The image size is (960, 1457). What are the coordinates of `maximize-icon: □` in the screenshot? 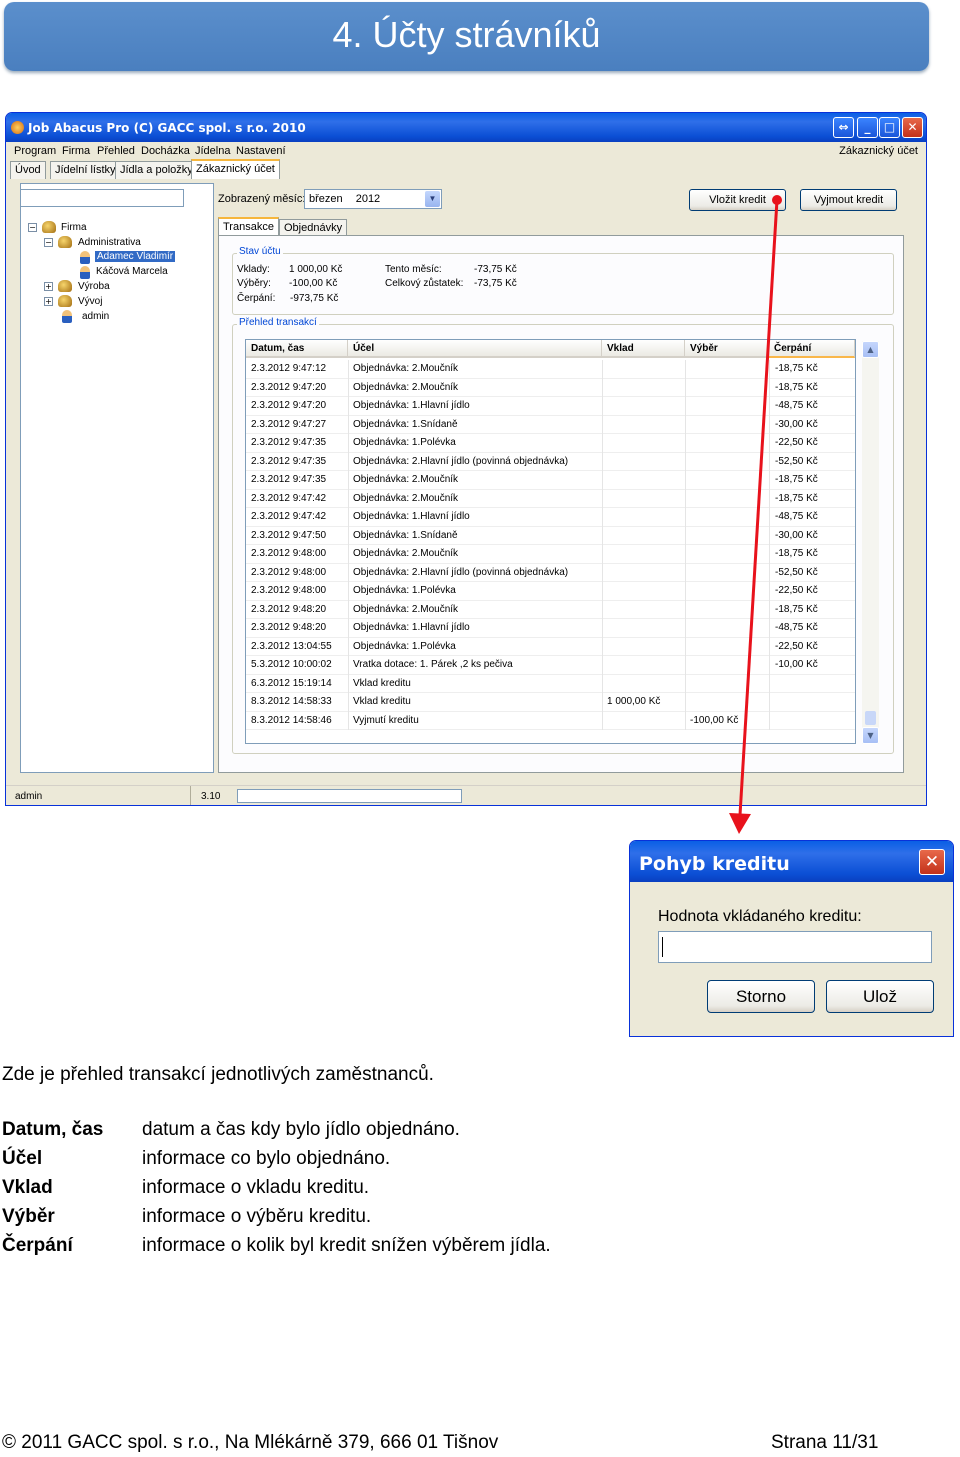 It's located at (889, 127).